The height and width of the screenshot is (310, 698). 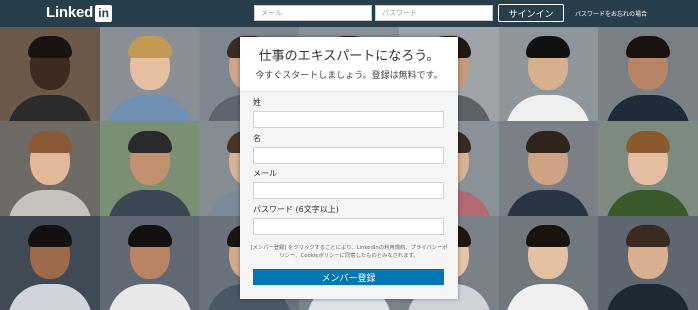 I want to click on linkedin-logo: Linked in, so click(x=79, y=13).